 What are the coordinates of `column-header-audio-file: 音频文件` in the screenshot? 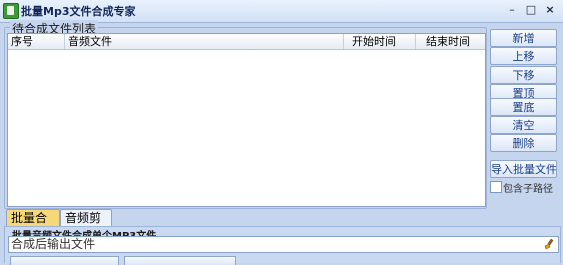 It's located at (204, 41).